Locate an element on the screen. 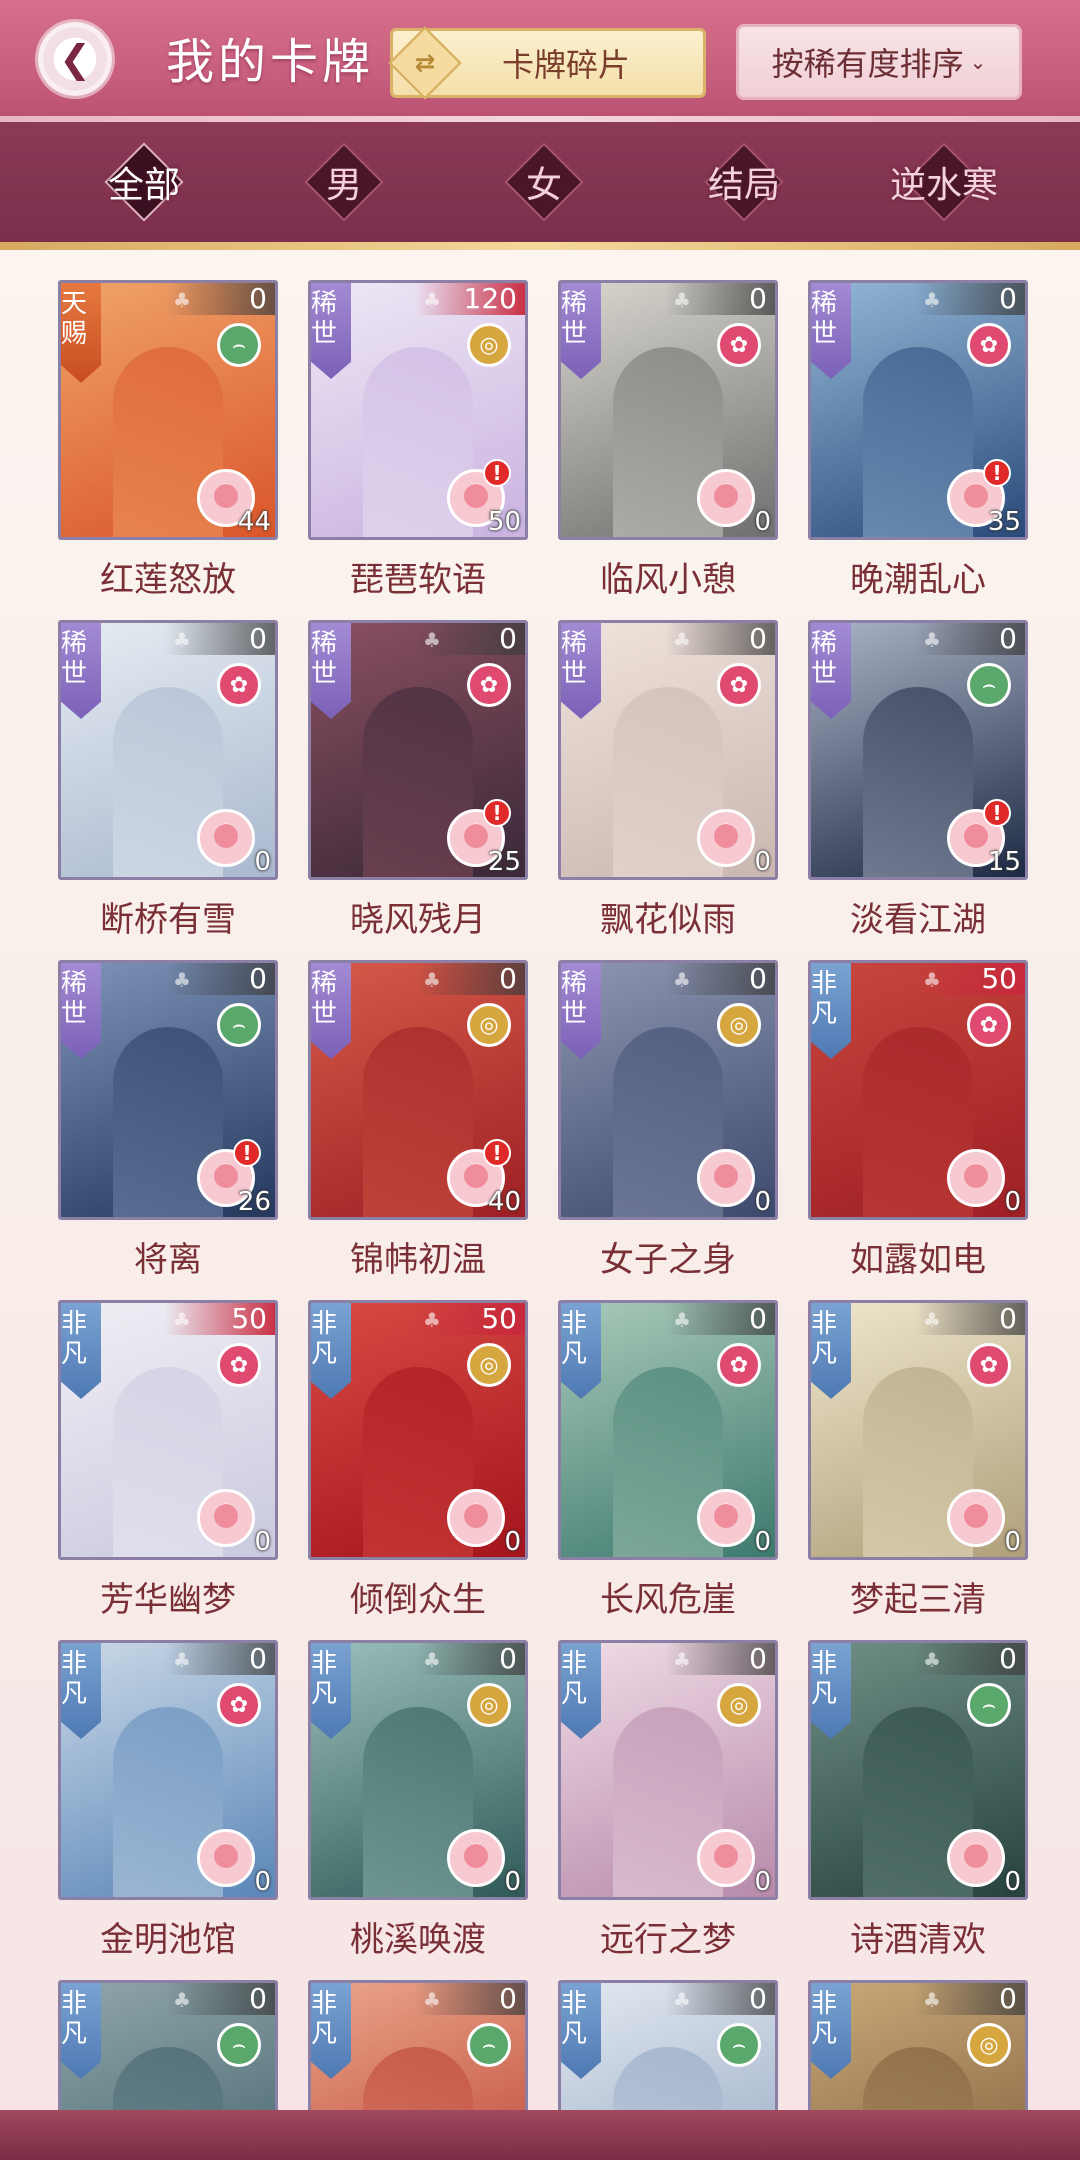 The image size is (1080, 2160). filter-tab-all: 全部 is located at coordinates (144, 182).